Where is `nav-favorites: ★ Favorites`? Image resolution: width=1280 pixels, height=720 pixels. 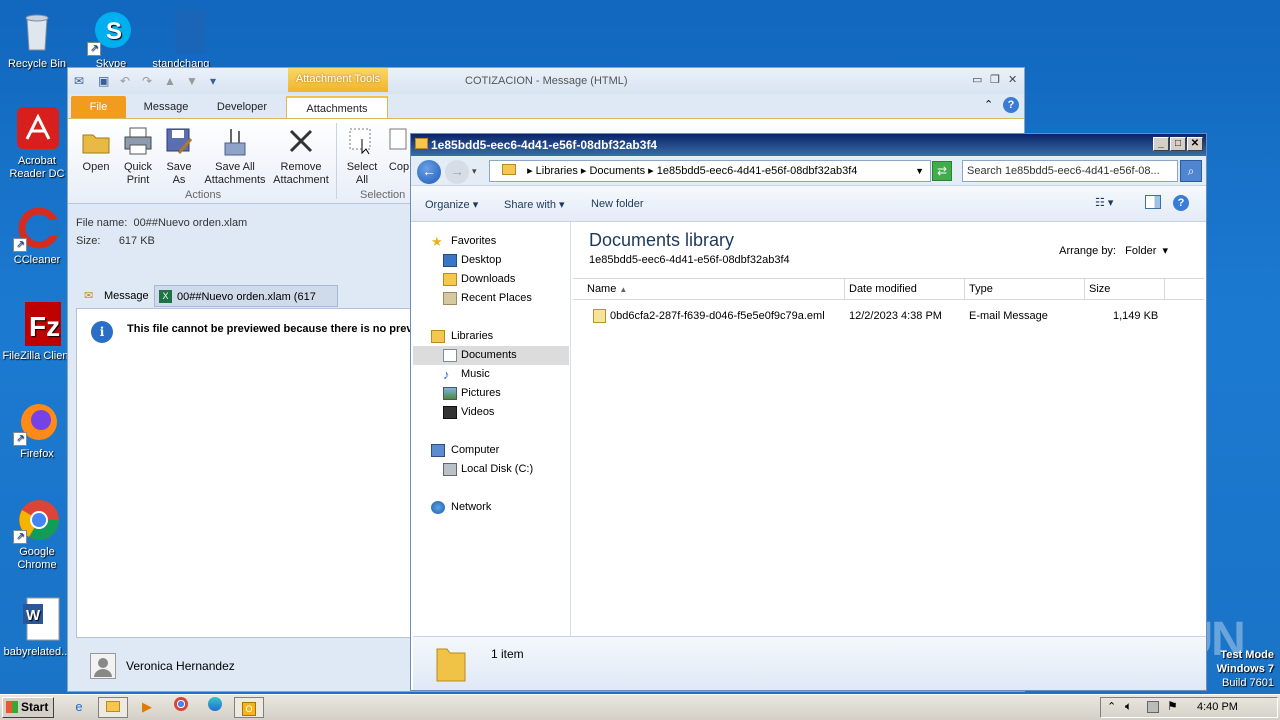 nav-favorites: ★ Favorites is located at coordinates (491, 241).